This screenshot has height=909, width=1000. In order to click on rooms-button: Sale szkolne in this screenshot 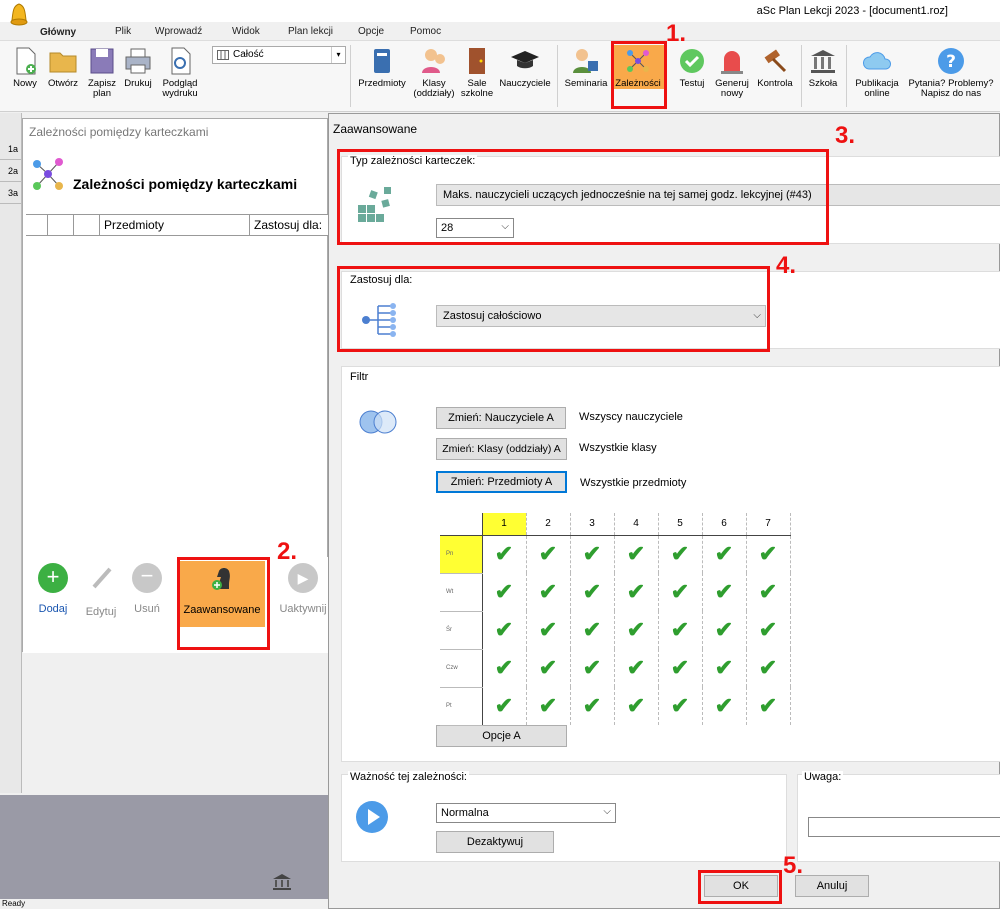, I will do `click(477, 72)`.